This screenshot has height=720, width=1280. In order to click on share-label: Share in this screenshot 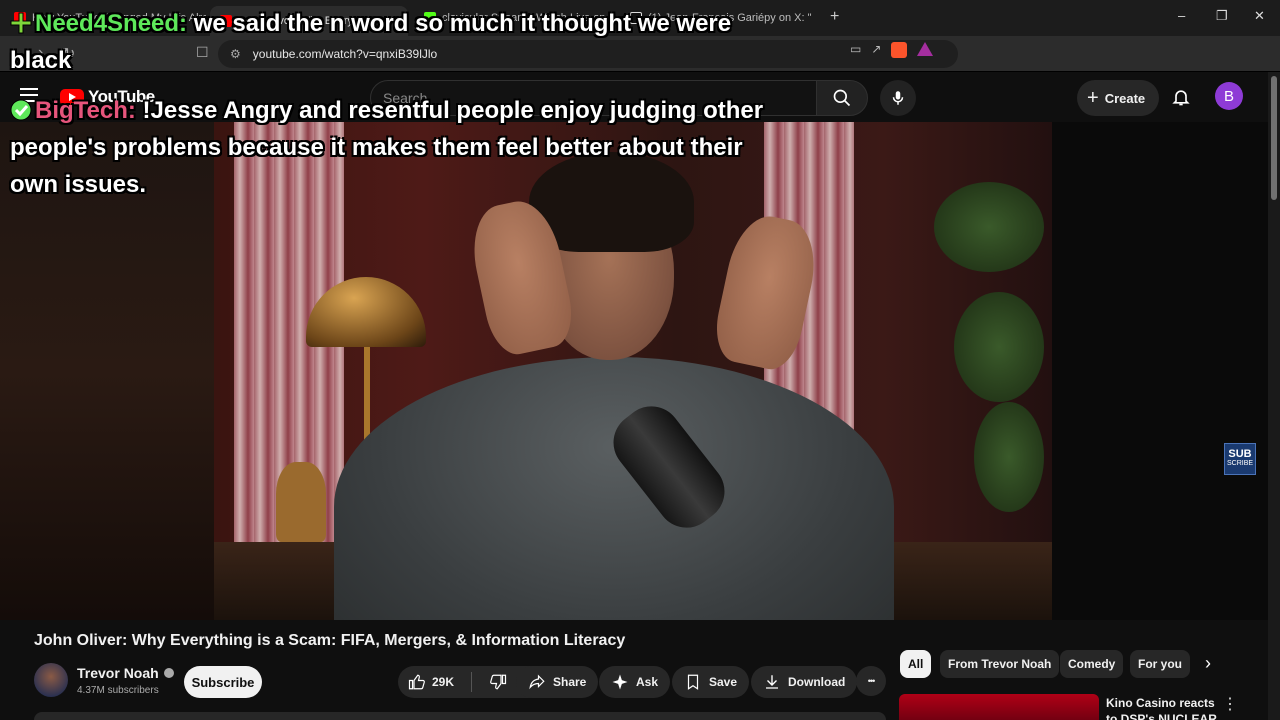, I will do `click(570, 682)`.